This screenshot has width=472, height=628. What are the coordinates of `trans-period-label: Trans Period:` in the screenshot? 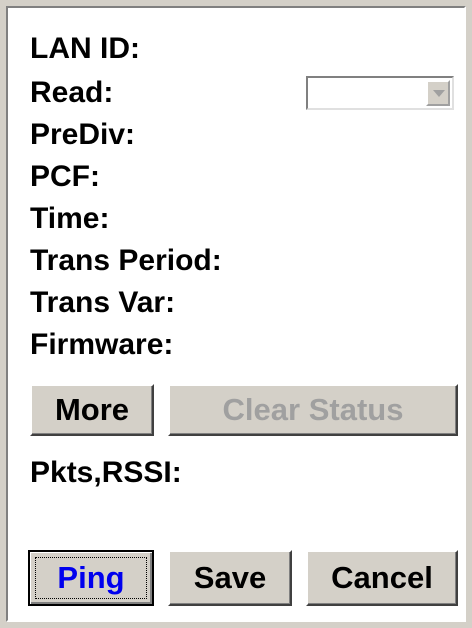 It's located at (126, 260).